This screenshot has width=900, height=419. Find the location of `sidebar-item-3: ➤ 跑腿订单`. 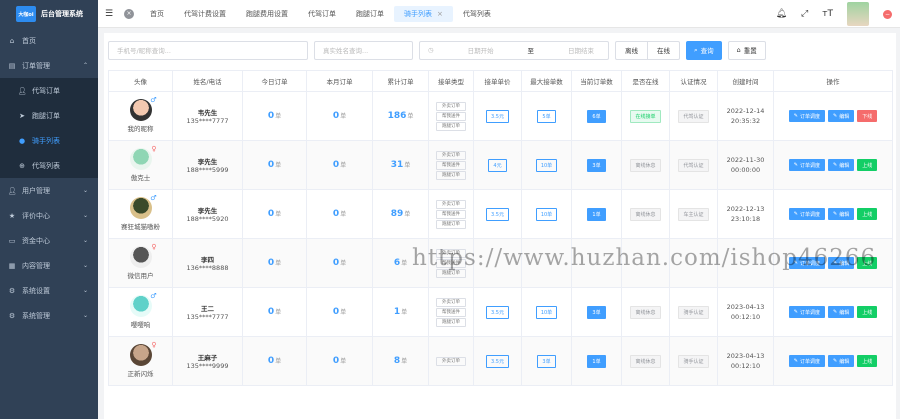

sidebar-item-3: ➤ 跑腿订单 is located at coordinates (49, 115).